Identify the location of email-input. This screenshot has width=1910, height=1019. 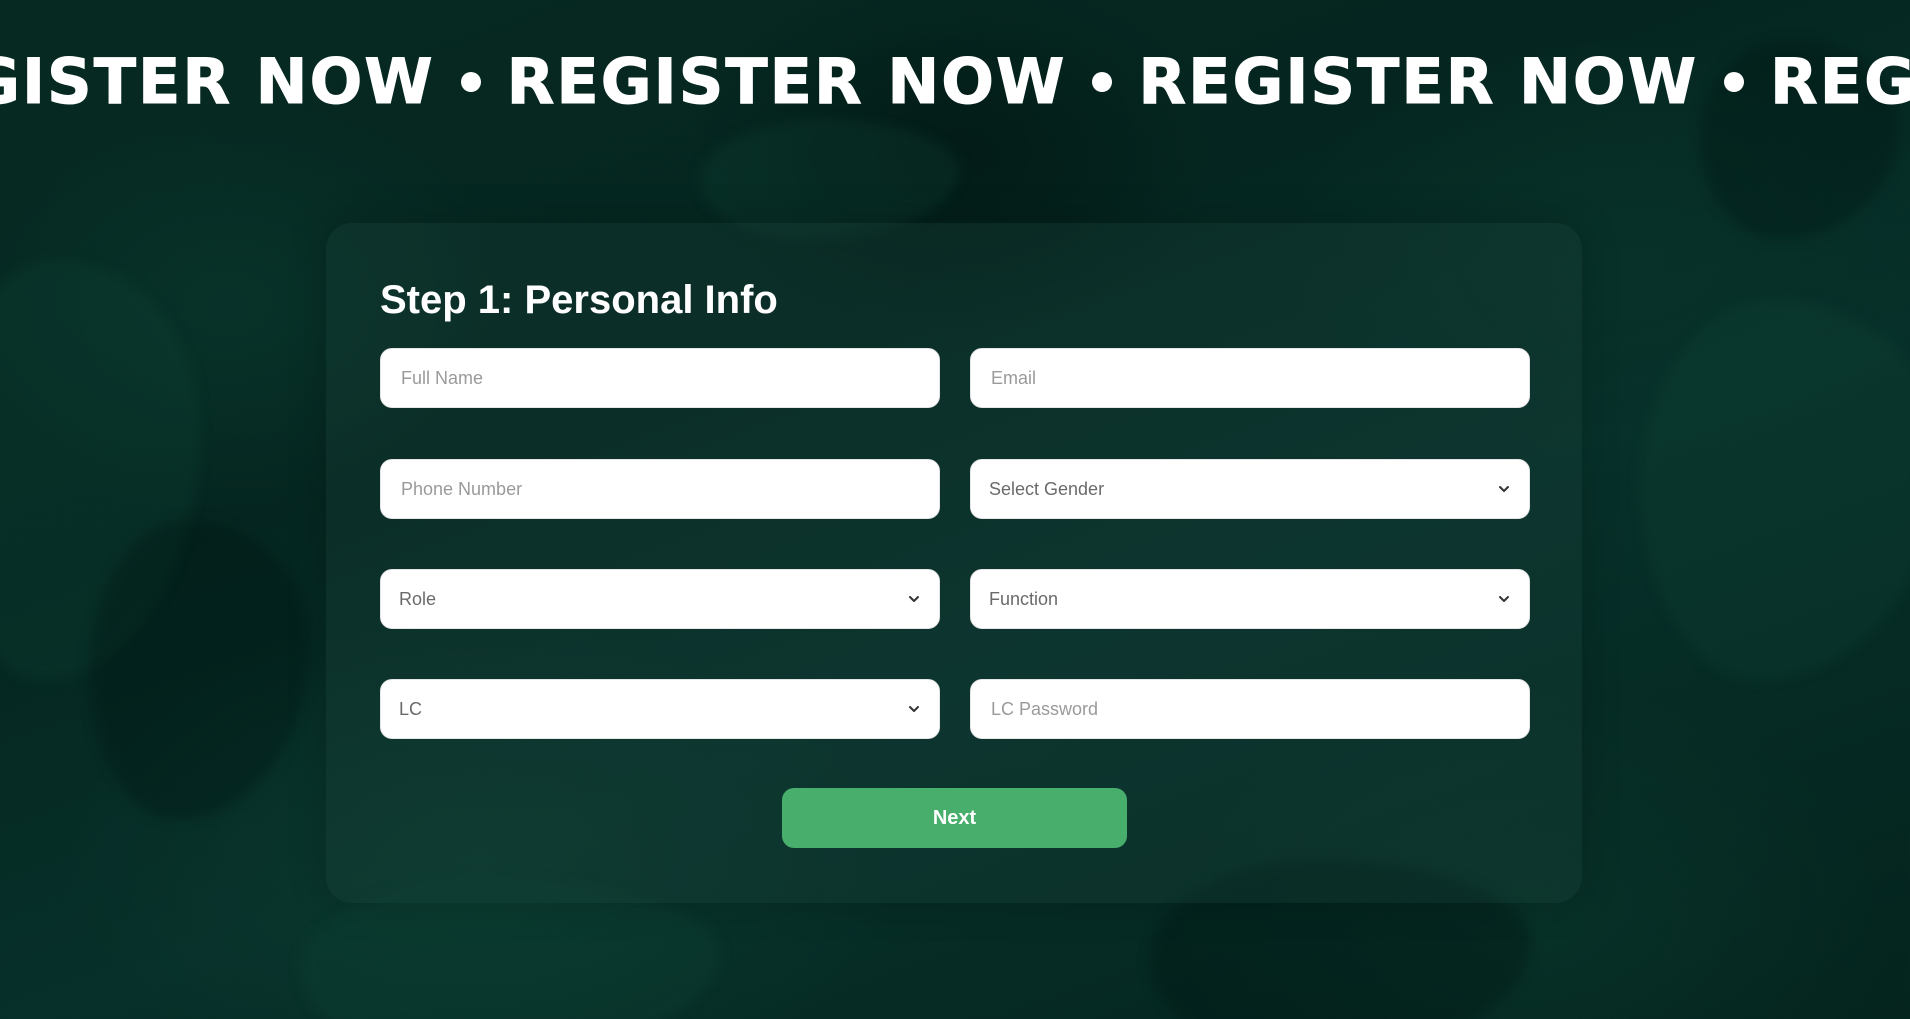
(1250, 378).